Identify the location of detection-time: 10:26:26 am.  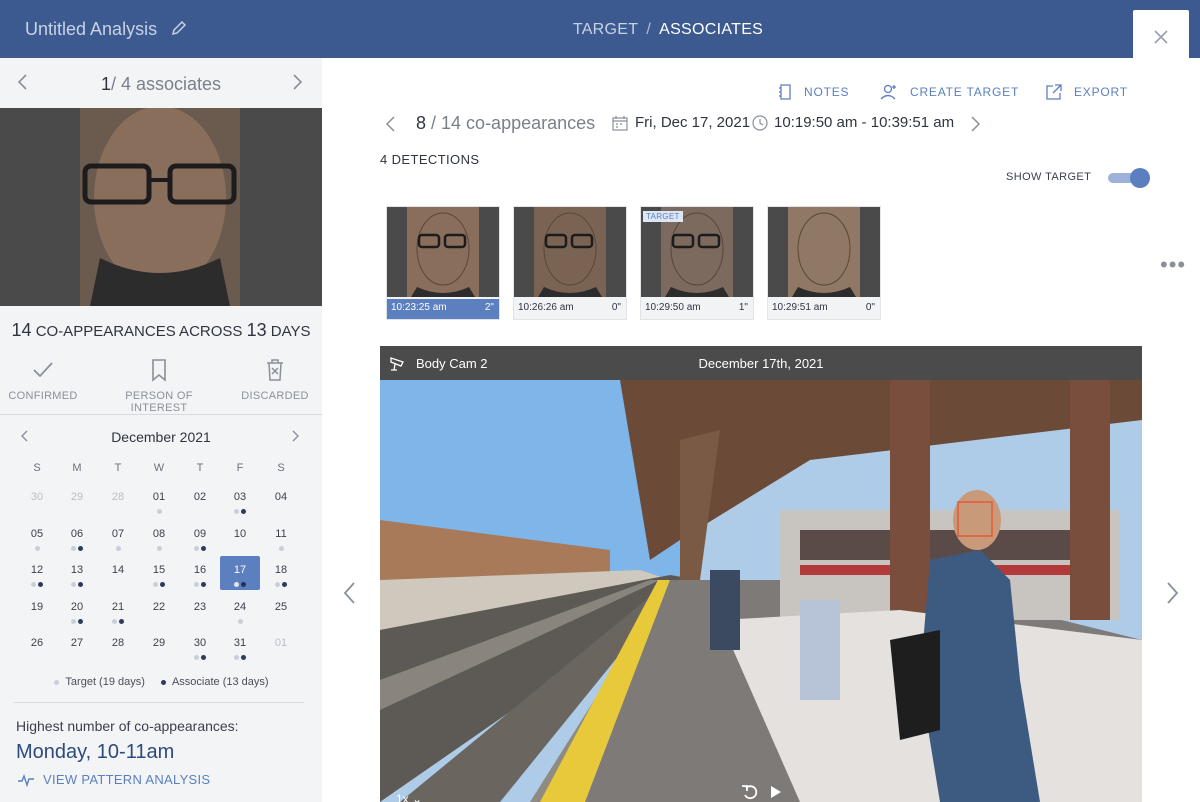
(546, 307).